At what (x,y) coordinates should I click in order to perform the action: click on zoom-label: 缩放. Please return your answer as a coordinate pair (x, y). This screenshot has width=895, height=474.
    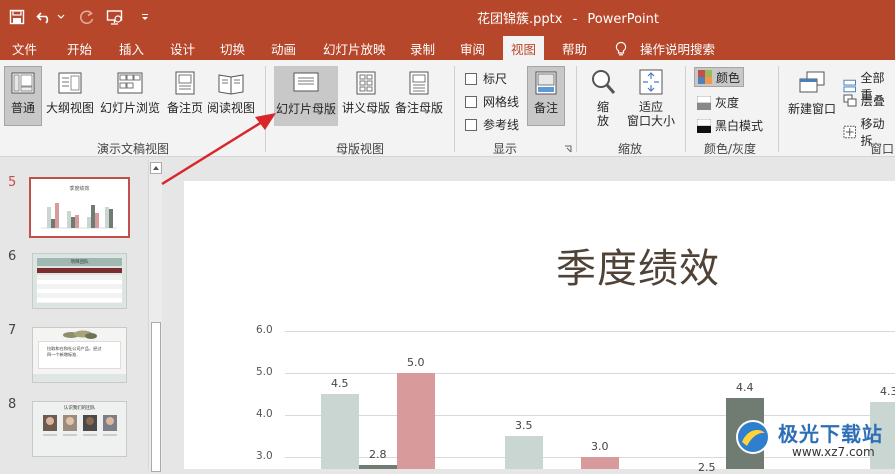
    Looking at the image, I should click on (603, 114).